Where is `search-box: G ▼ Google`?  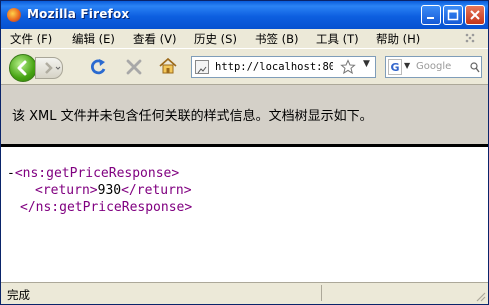
search-box: G ▼ Google is located at coordinates (433, 67).